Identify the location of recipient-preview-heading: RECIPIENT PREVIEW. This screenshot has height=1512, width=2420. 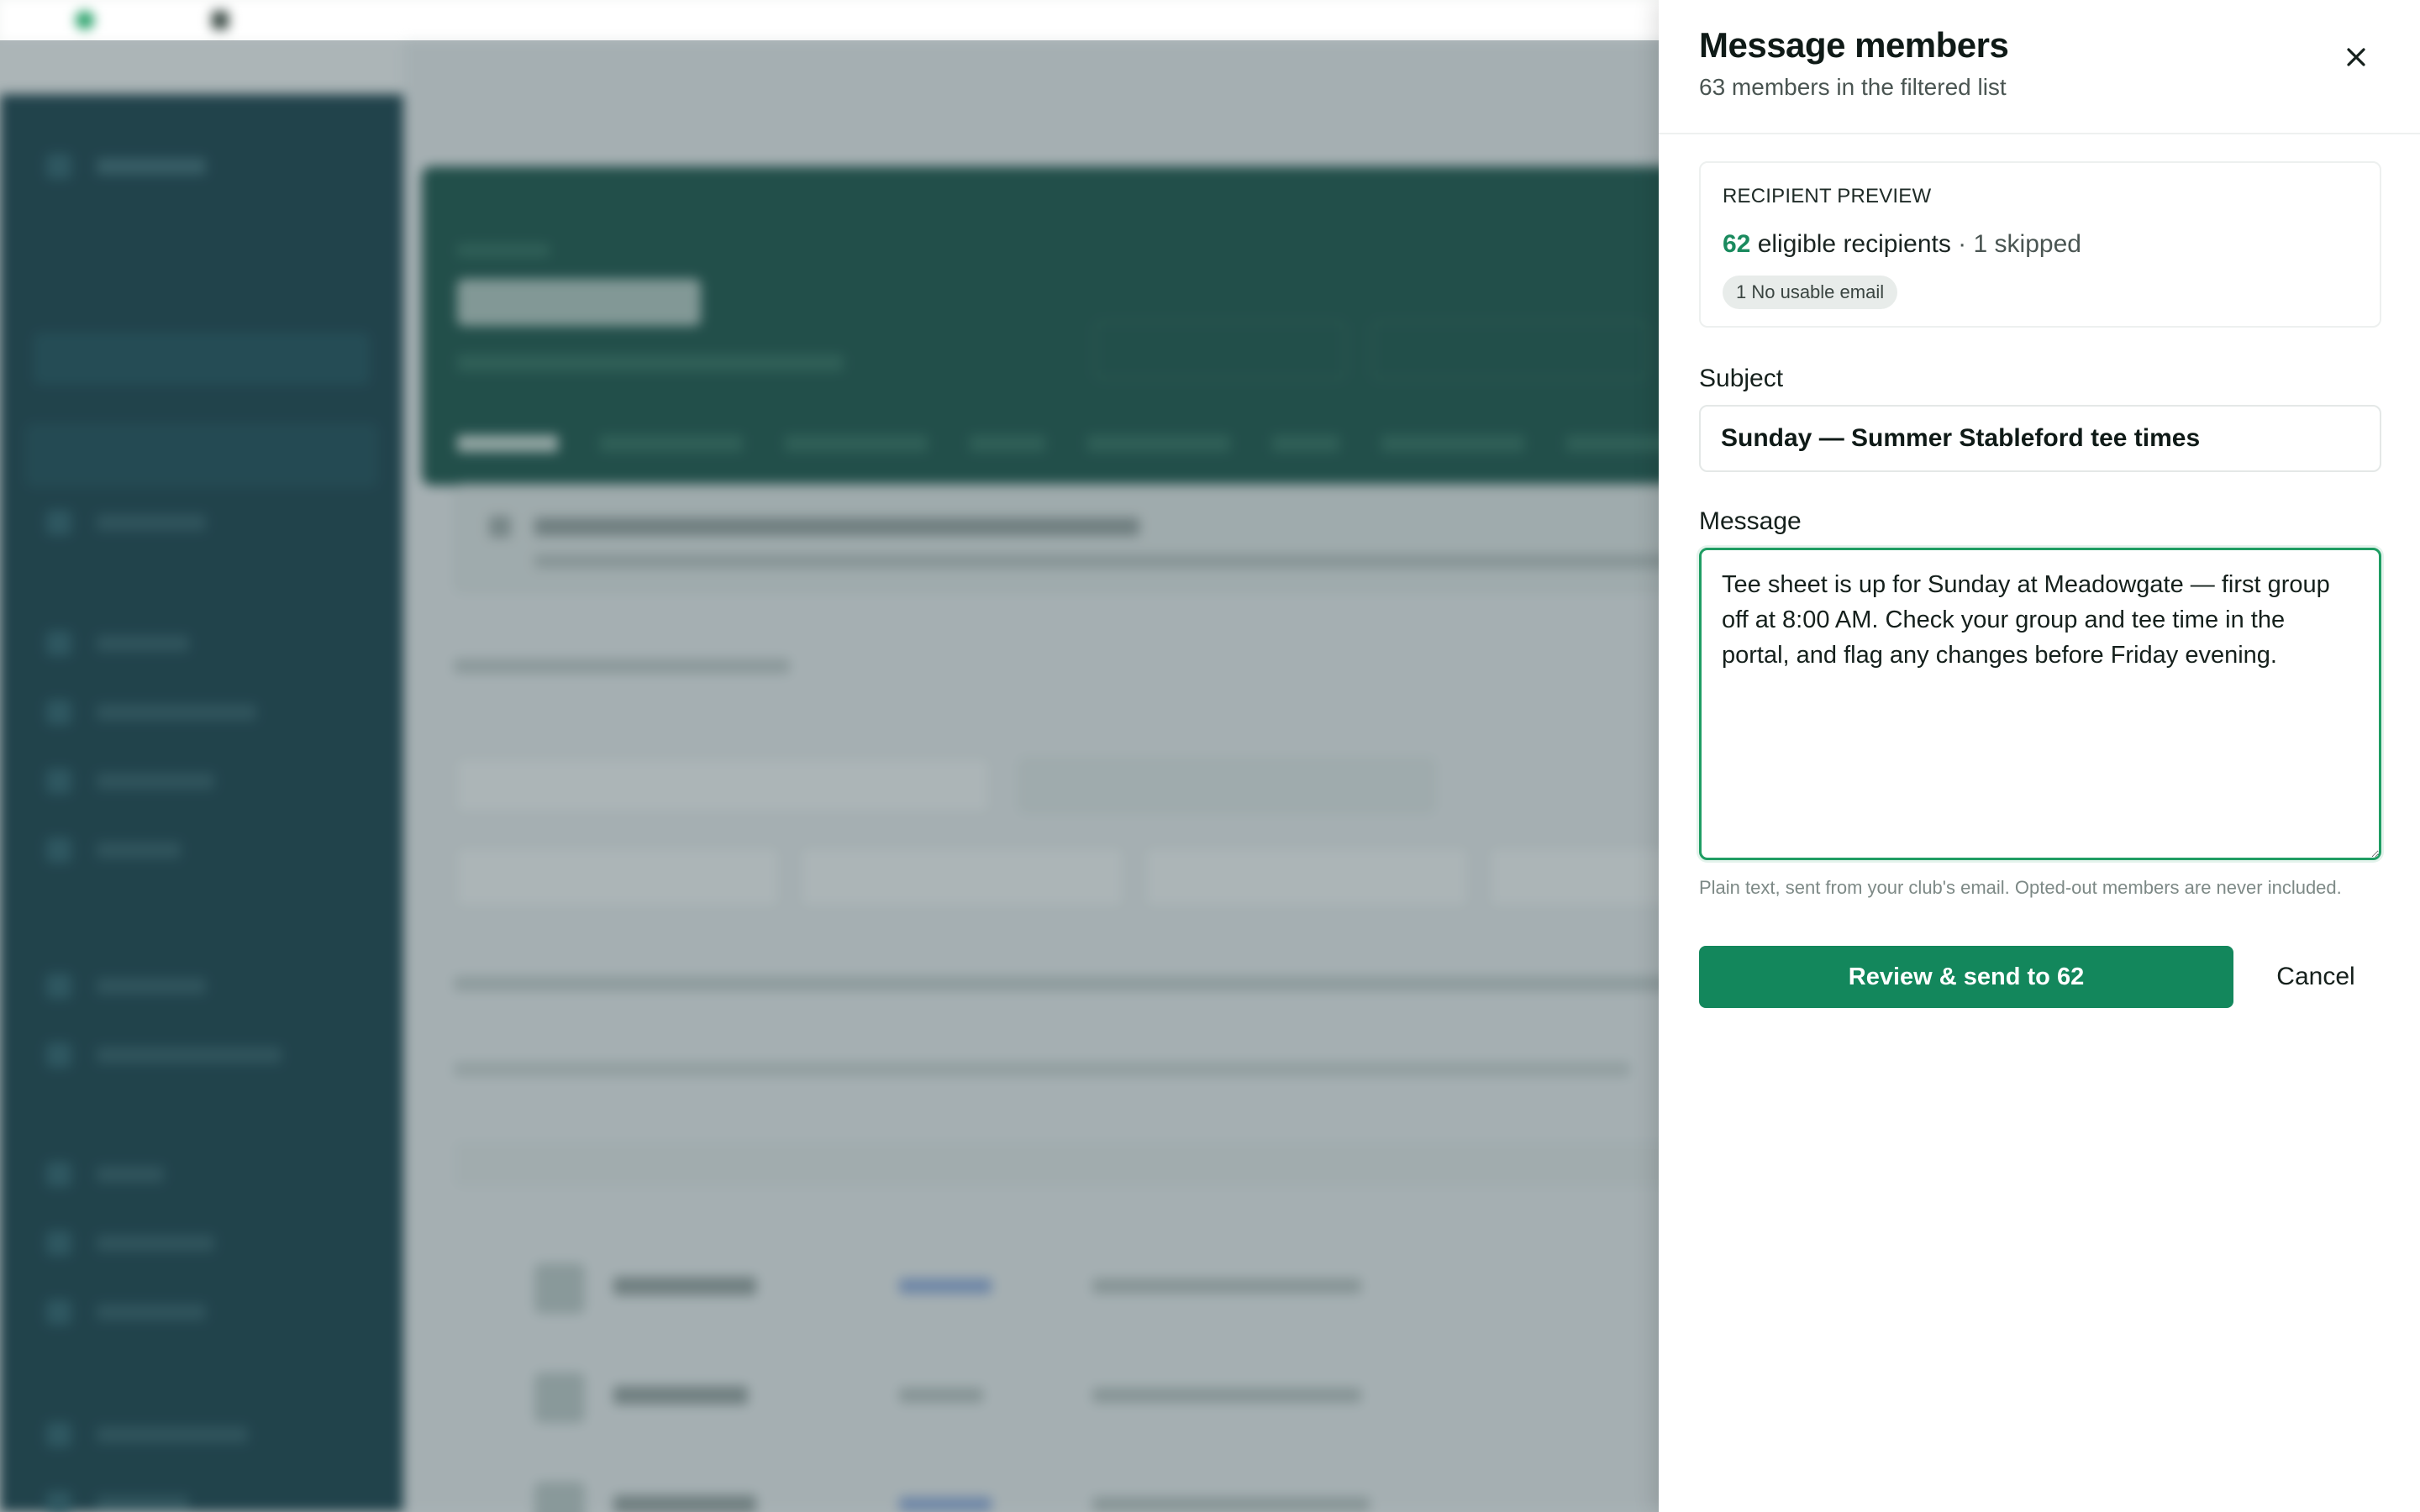
(1827, 196).